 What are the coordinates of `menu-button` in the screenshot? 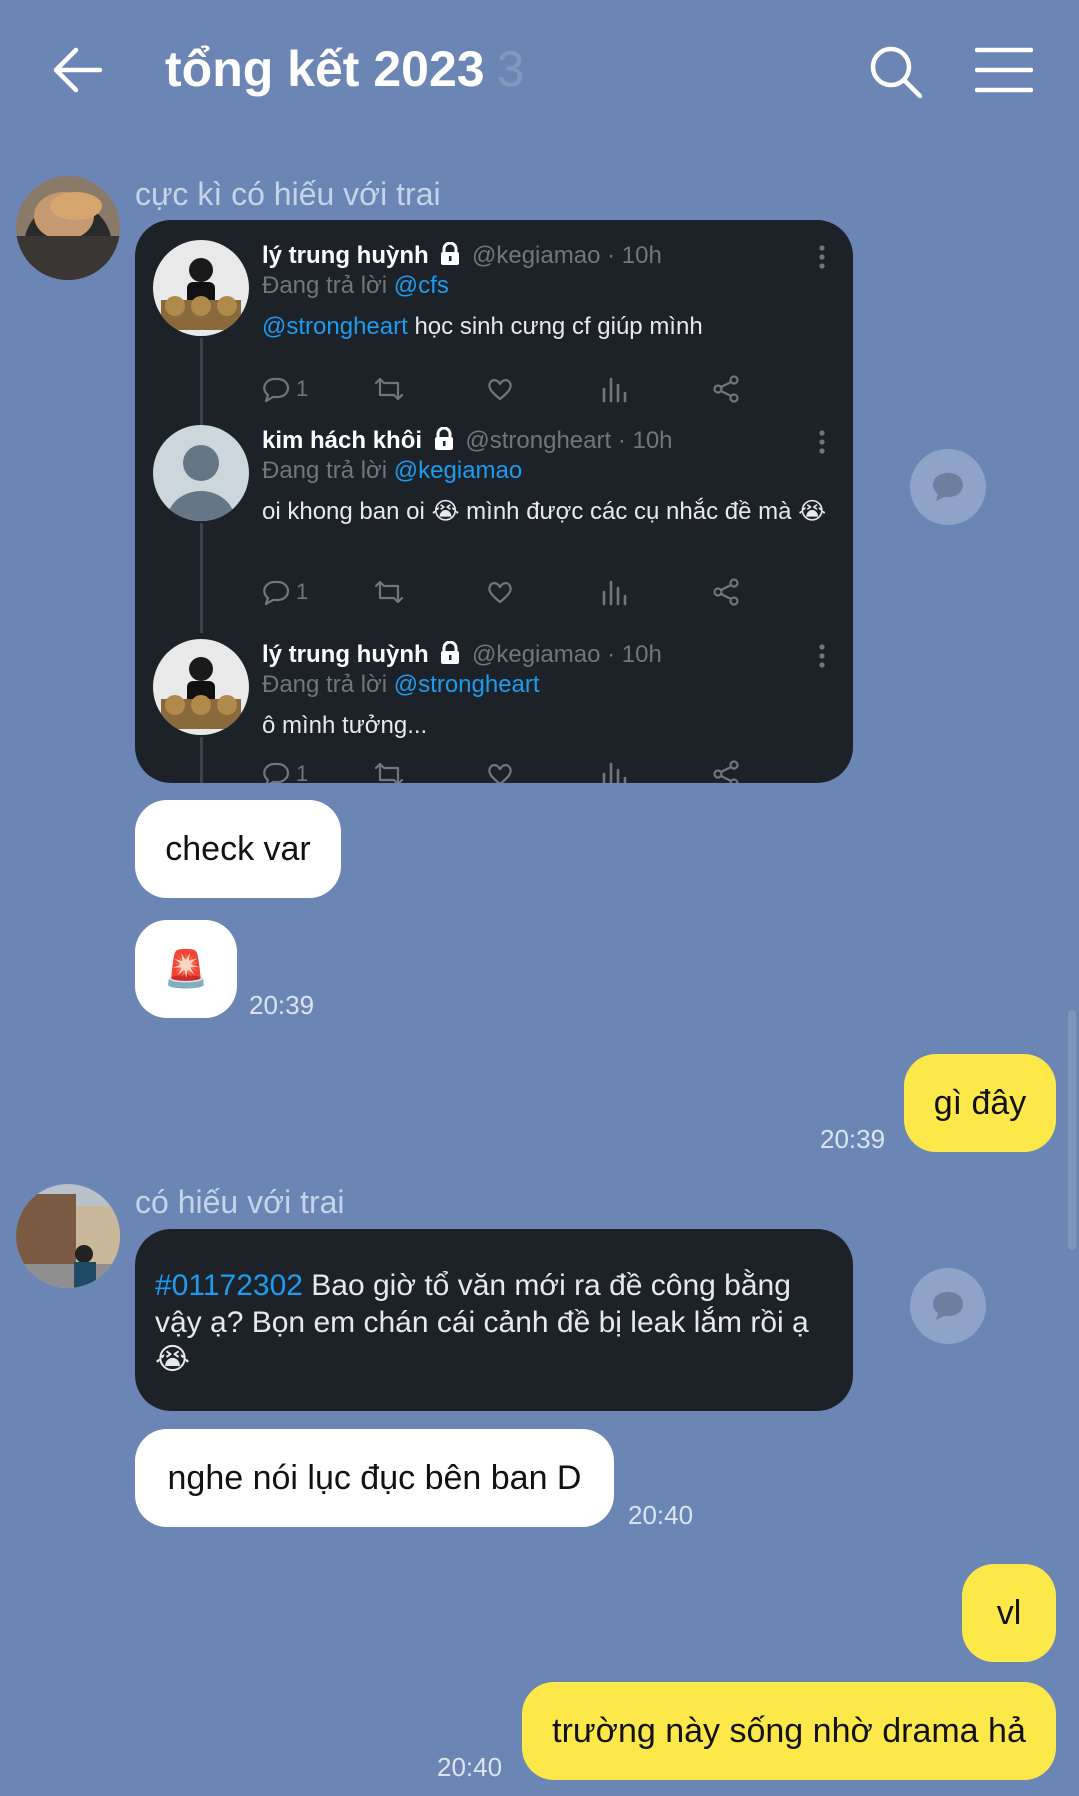 It's located at (1004, 70).